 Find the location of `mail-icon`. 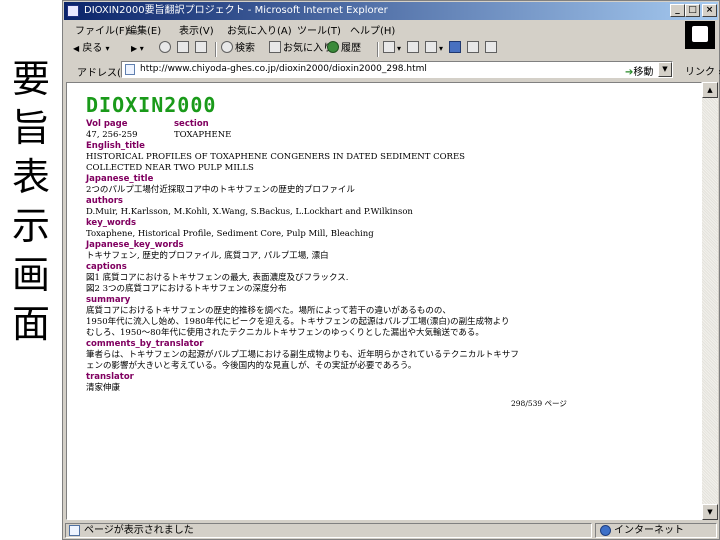

mail-icon is located at coordinates (389, 47).